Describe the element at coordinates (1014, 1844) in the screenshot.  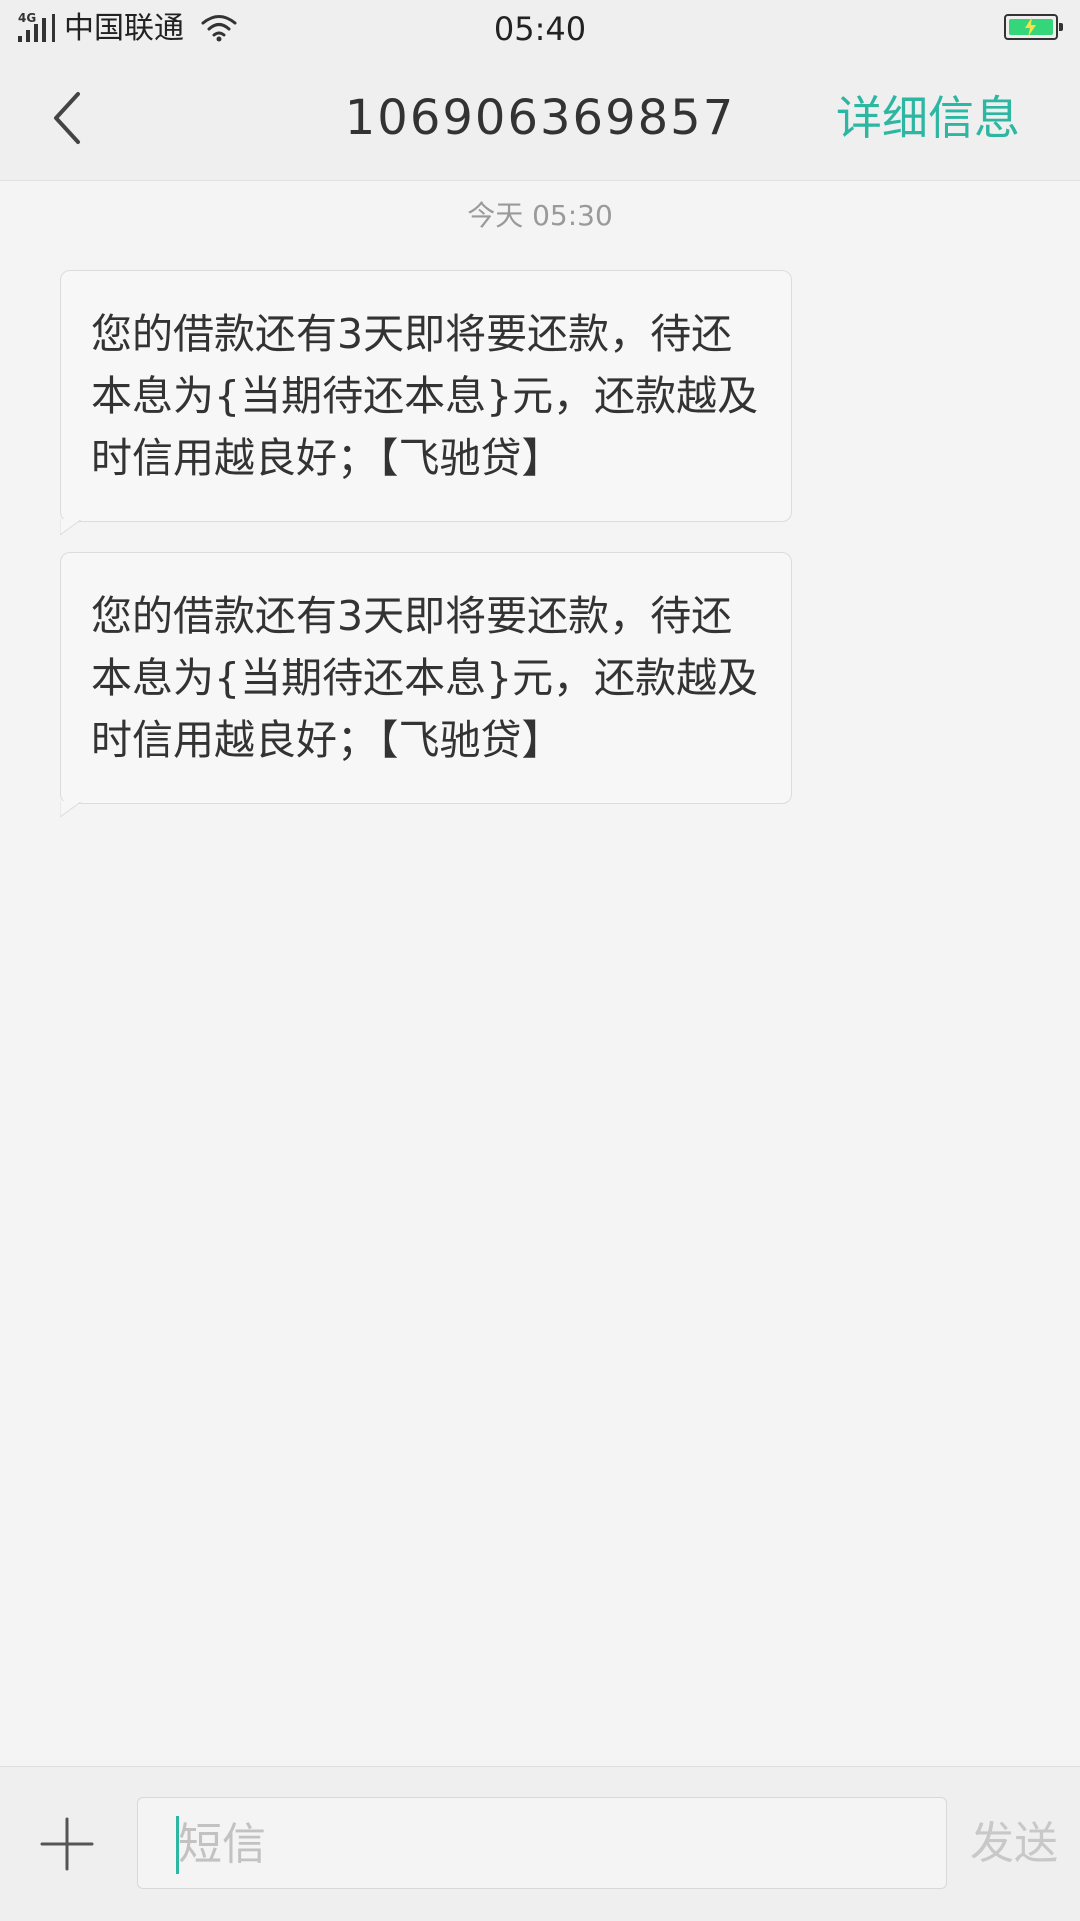
I see `send-button: 发送` at that location.